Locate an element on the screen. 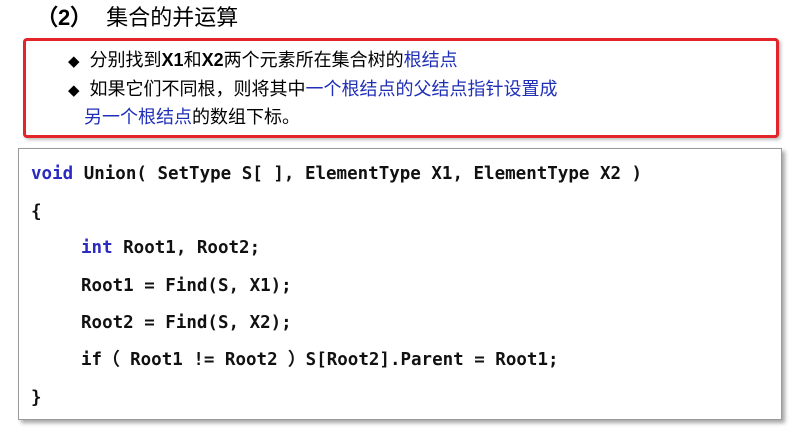  code-line-declaration: int Root1, Root2; is located at coordinates (170, 248).